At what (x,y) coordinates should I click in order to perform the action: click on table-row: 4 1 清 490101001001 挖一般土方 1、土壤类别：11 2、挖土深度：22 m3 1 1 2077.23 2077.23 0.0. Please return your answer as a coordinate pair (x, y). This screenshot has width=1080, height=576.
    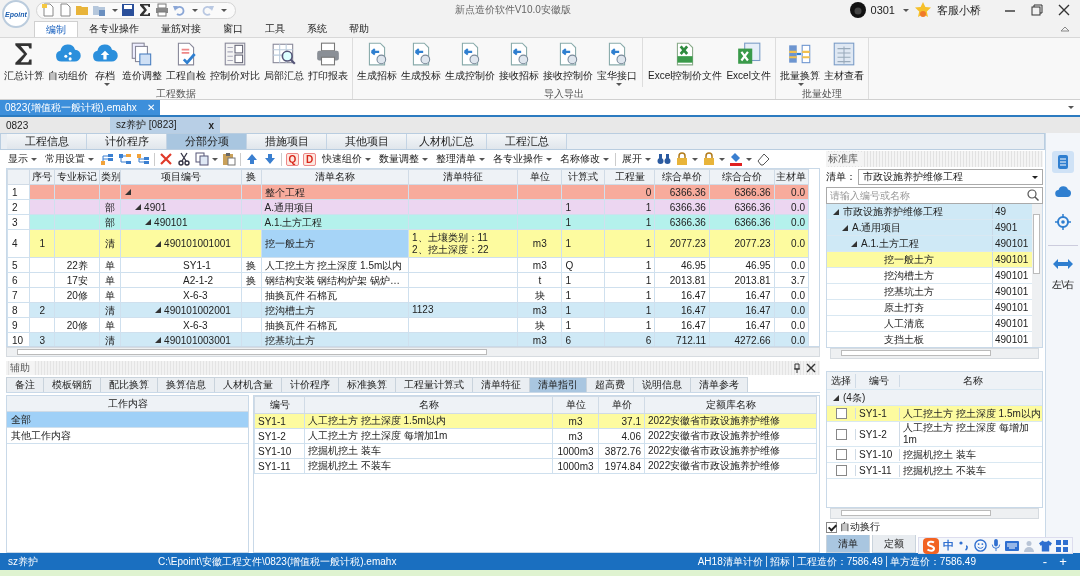
    Looking at the image, I should click on (408, 243).